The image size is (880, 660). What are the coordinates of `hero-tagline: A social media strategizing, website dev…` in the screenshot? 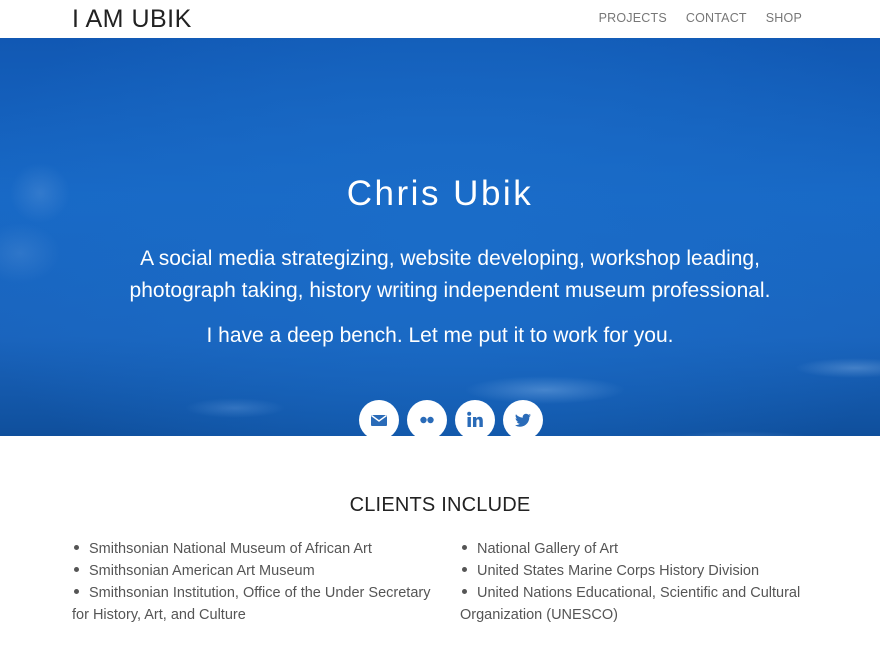 It's located at (450, 274).